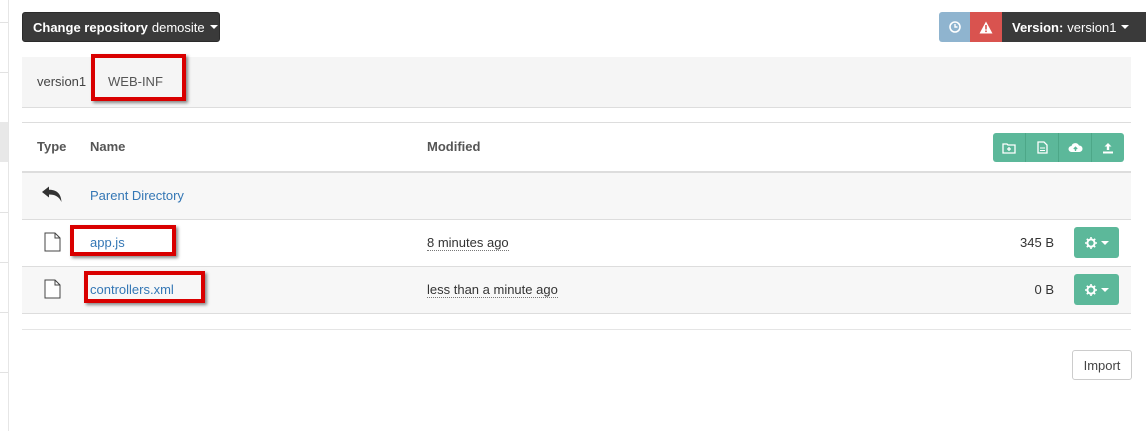 The width and height of the screenshot is (1146, 431). What do you see at coordinates (576, 82) in the screenshot?
I see `breadcrumb: version1 WEB-INF` at bounding box center [576, 82].